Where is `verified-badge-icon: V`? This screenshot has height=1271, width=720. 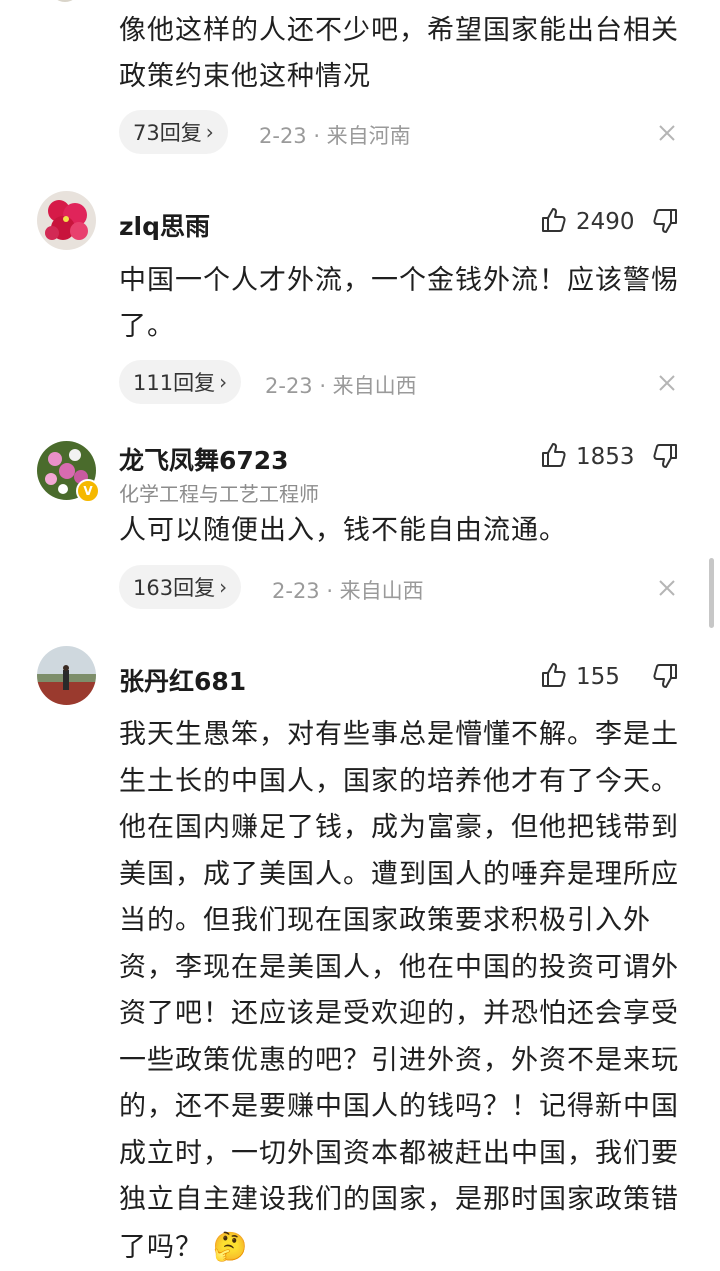
verified-badge-icon: V is located at coordinates (88, 491).